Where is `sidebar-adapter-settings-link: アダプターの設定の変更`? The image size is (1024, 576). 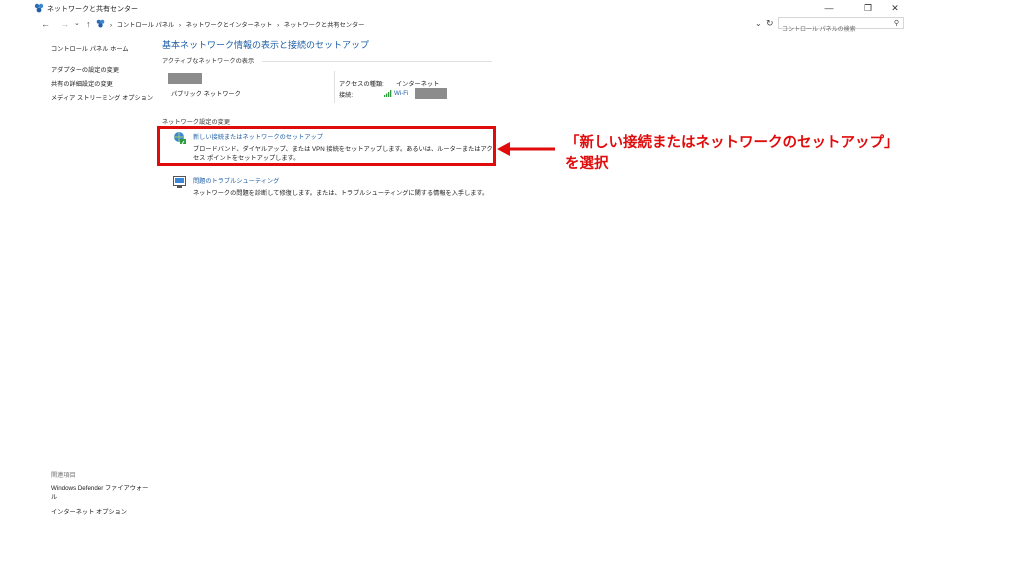 sidebar-adapter-settings-link: アダプターの設定の変更 is located at coordinates (85, 69).